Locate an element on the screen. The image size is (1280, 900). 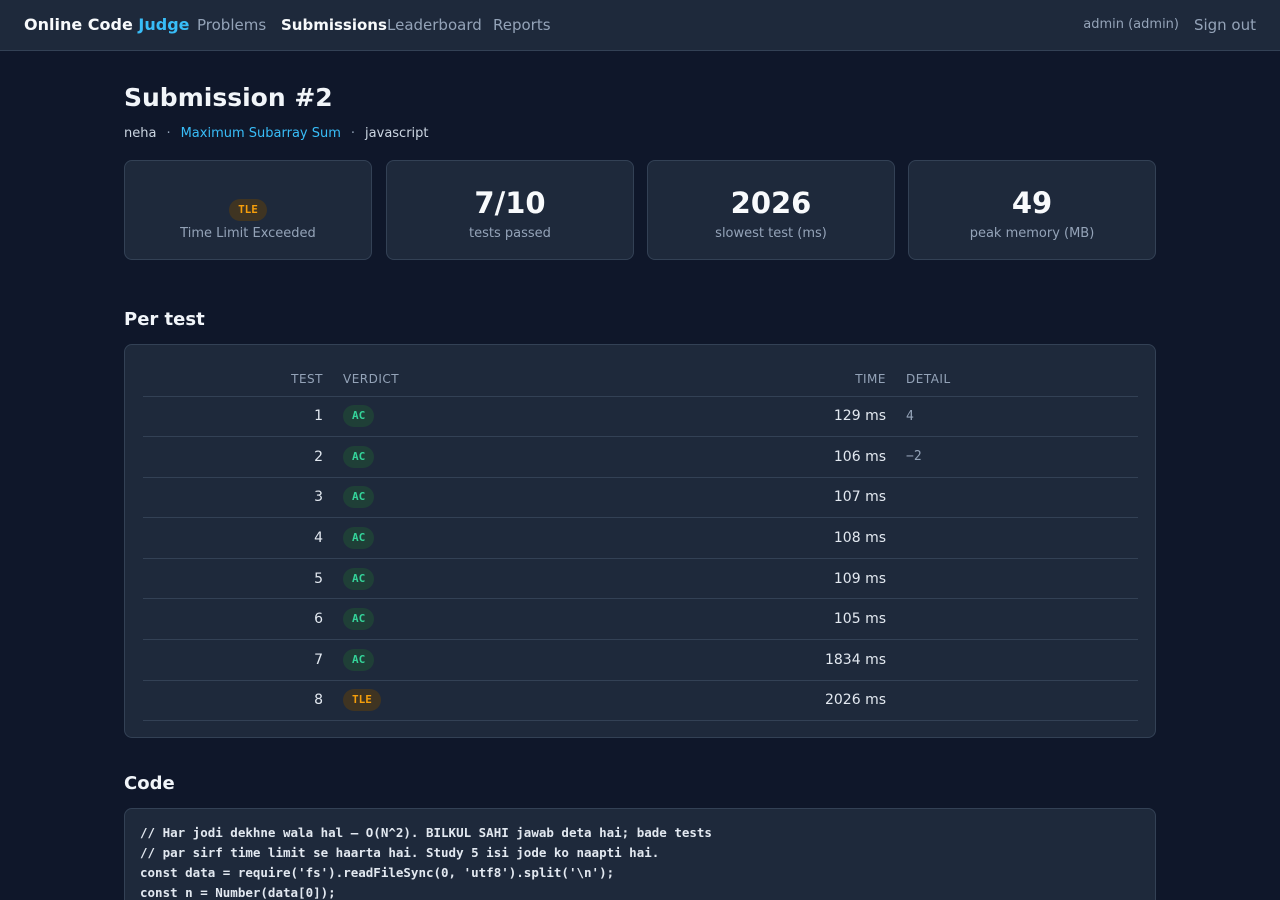
test-time: 109 ms is located at coordinates (759, 579).